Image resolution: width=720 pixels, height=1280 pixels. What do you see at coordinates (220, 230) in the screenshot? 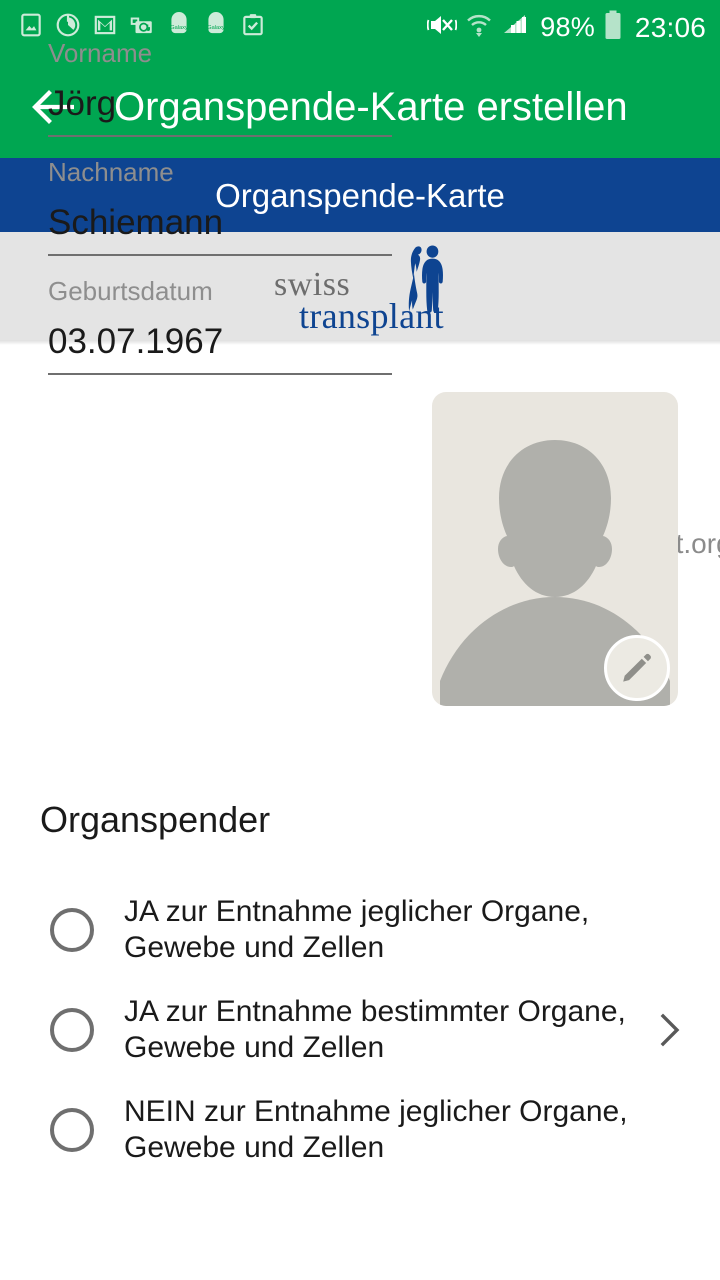
I see `last-name-input: Schiemann` at bounding box center [220, 230].